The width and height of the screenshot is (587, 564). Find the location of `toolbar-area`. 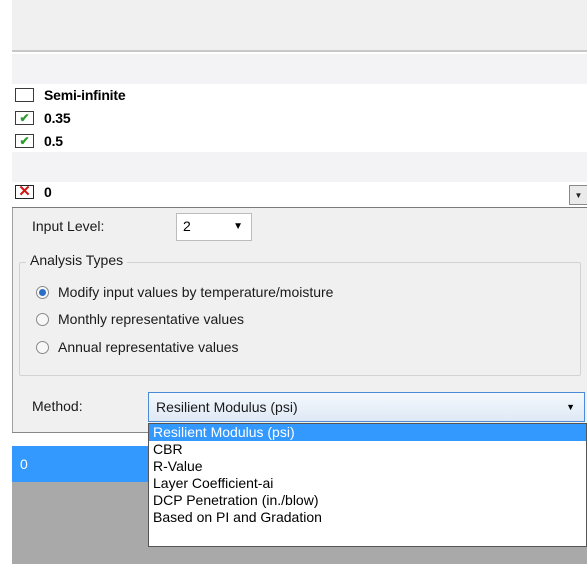

toolbar-area is located at coordinates (299, 26).